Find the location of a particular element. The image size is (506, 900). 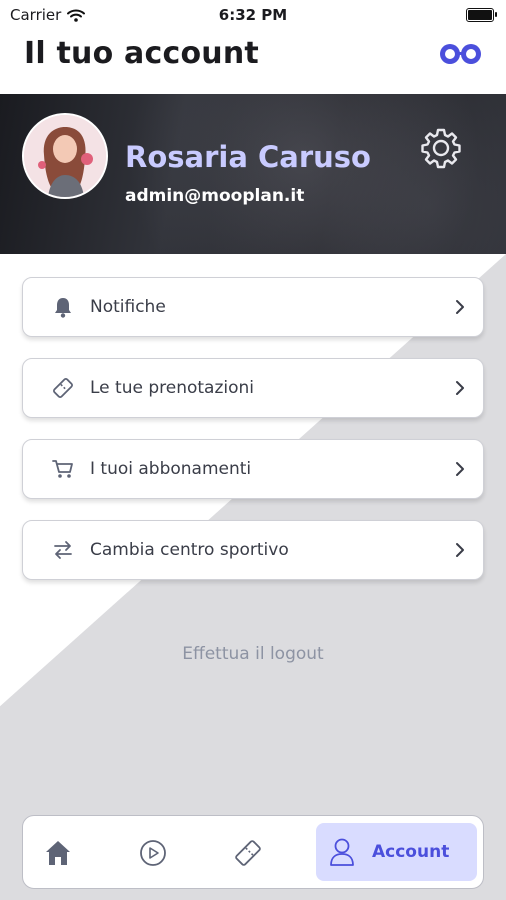

status-bar: Carrier 6:32 PM is located at coordinates (253, 14).